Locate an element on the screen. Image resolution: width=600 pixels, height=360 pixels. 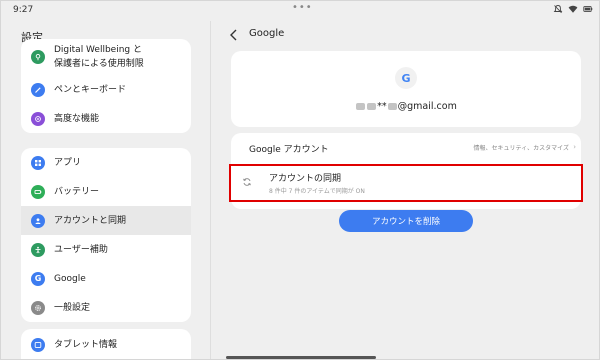
sidebar-item-label: アカウントと同期 is located at coordinates (90, 220).